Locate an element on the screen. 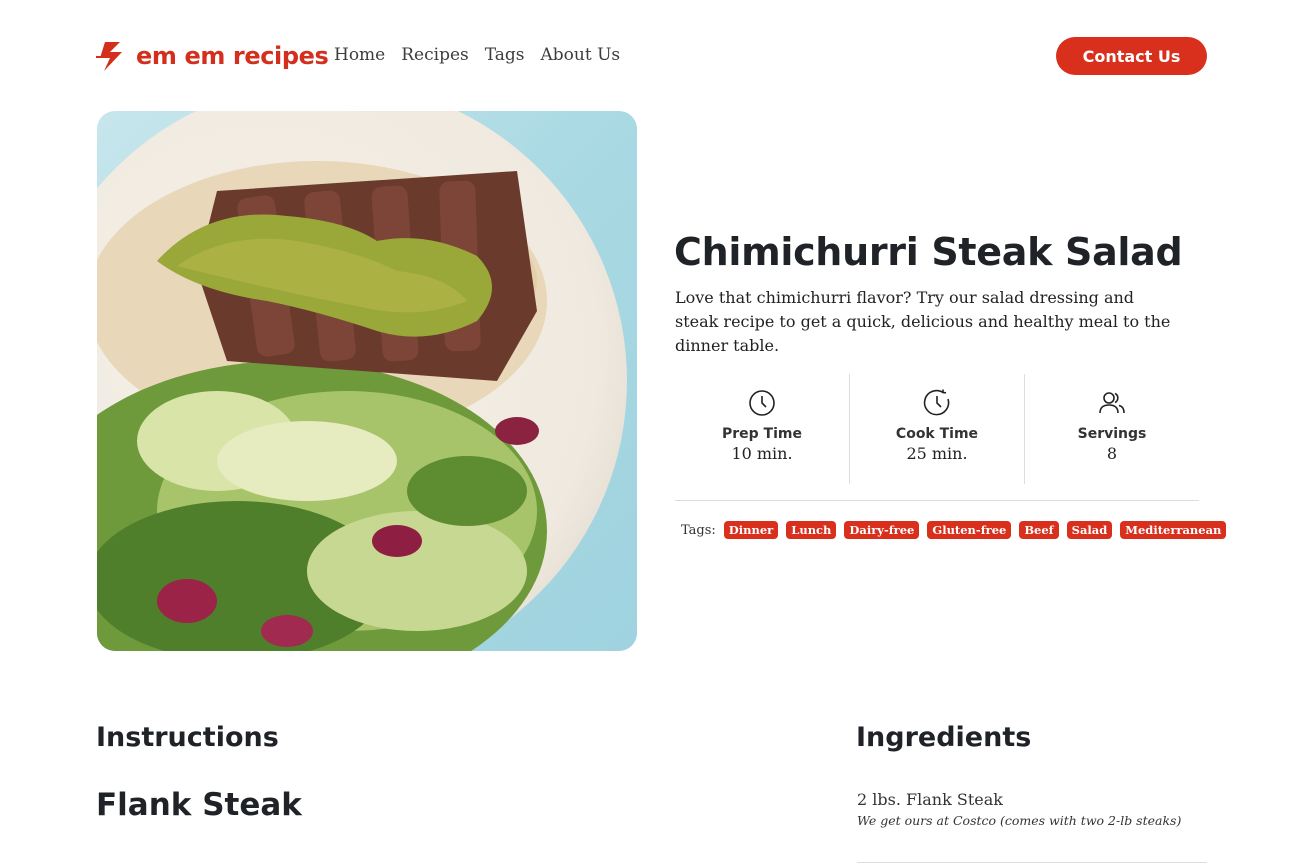 This screenshot has height=868, width=1302. logo-mark-icon is located at coordinates (109, 56).